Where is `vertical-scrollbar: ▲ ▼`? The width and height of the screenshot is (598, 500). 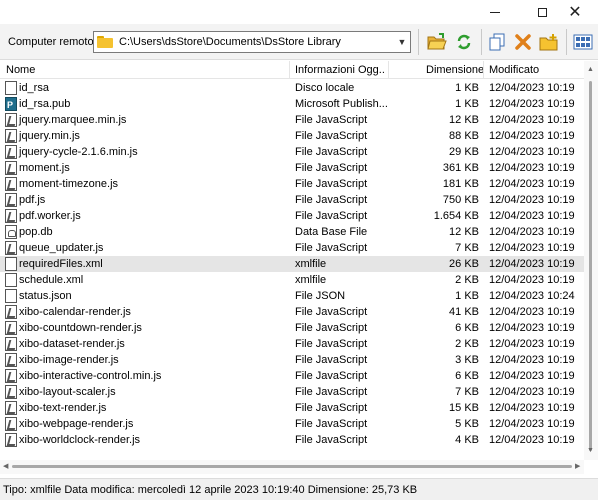 vertical-scrollbar: ▲ ▼ is located at coordinates (591, 260).